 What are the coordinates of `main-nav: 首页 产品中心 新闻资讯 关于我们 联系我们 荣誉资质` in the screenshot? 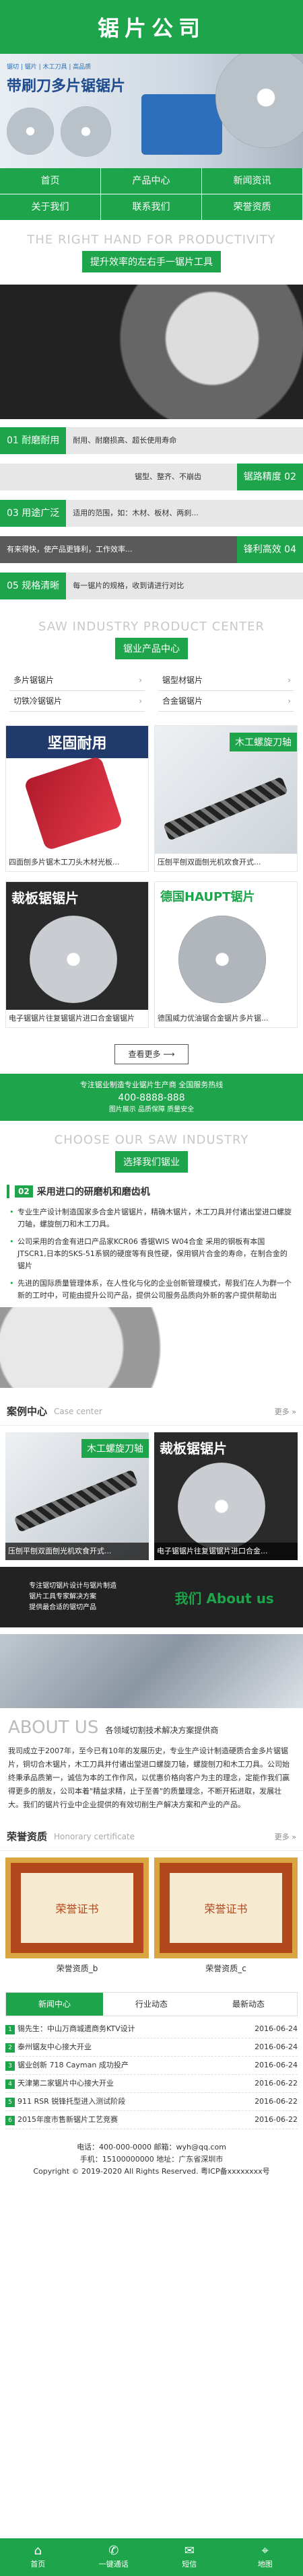 It's located at (151, 194).